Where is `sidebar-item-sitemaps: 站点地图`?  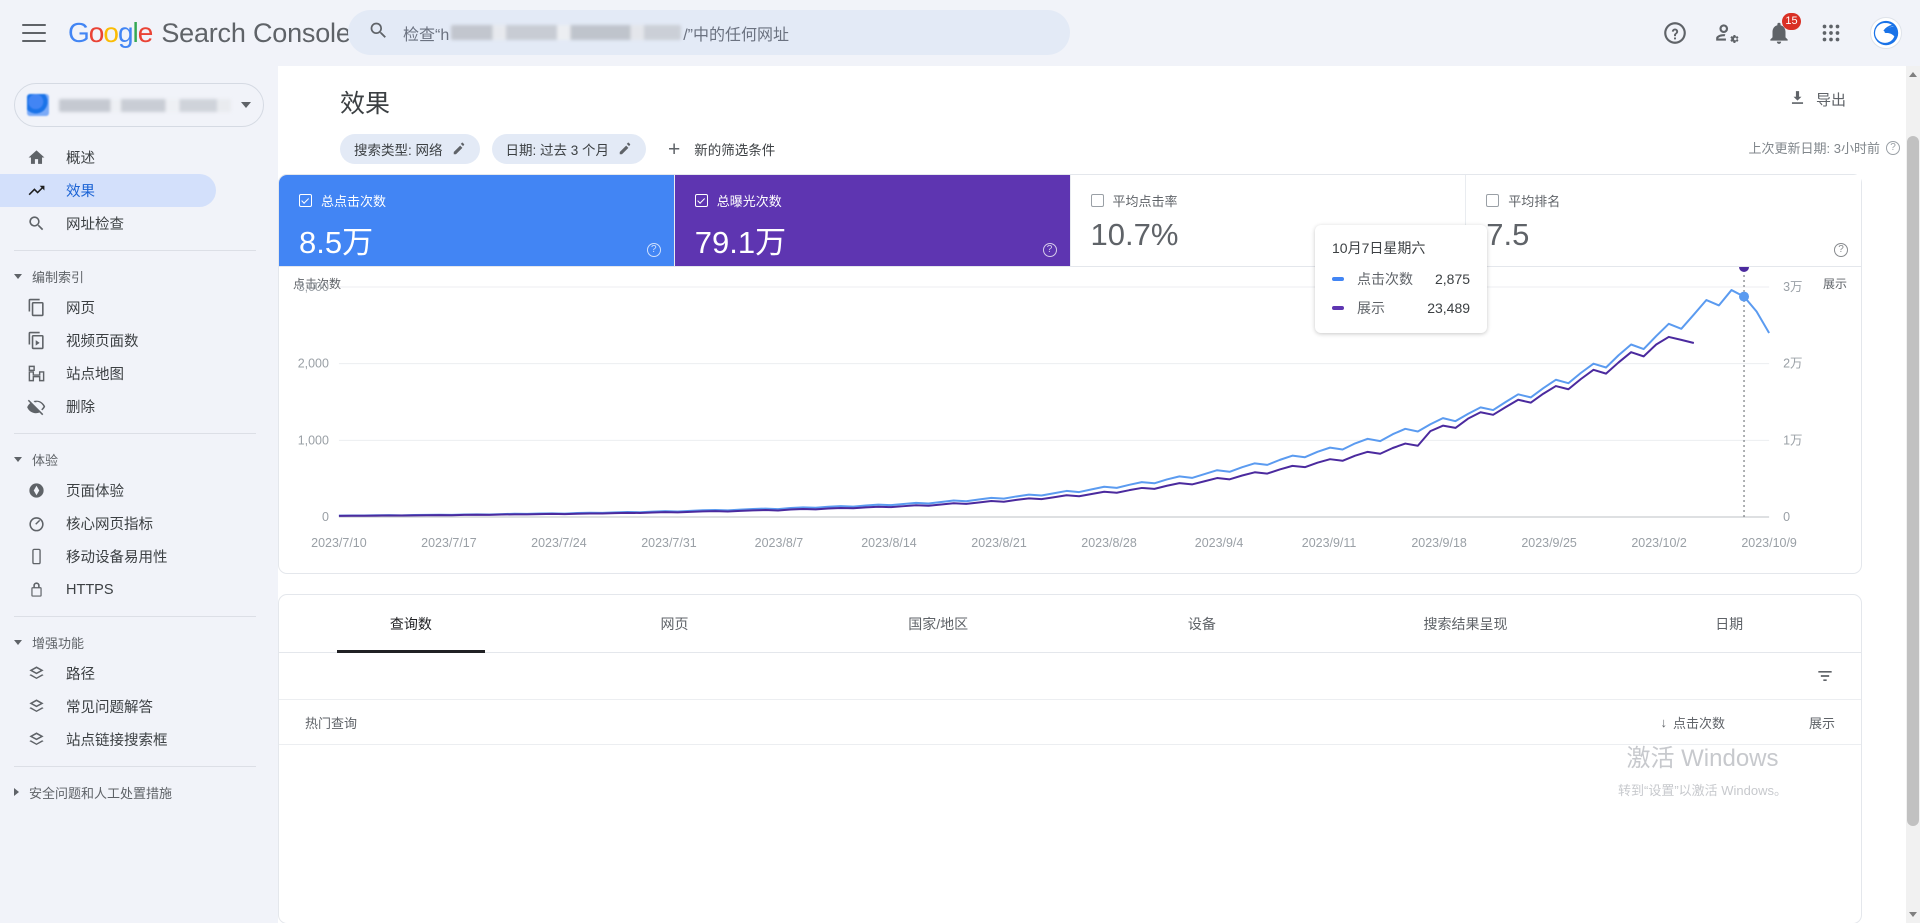
sidebar-item-sitemaps: 站点地图 is located at coordinates (108, 373).